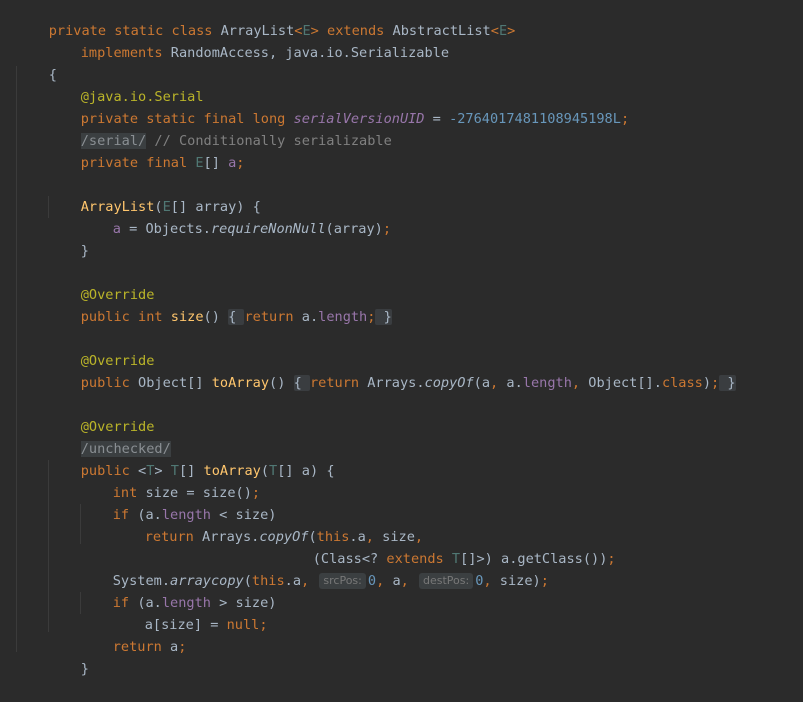  I want to click on code-text: Object[]., so click(625, 383).